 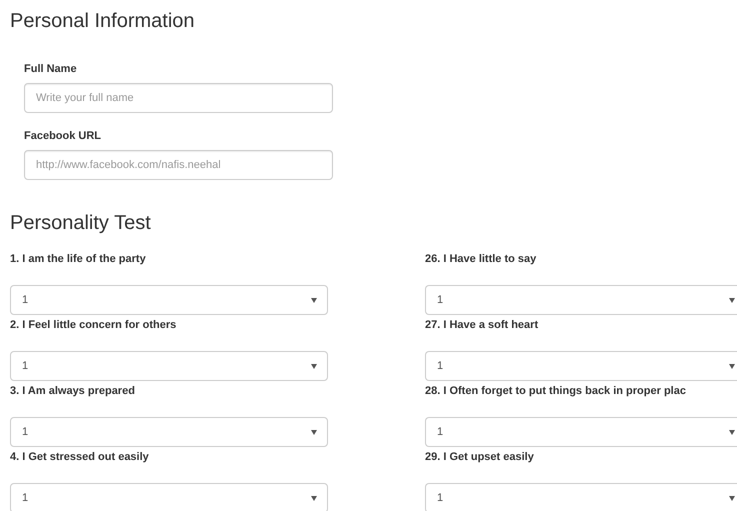 I want to click on section-heading: Personal Information, so click(x=103, y=21).